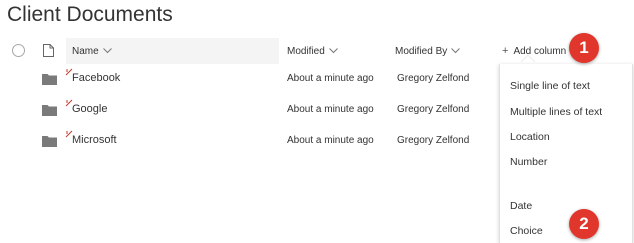  Describe the element at coordinates (505, 51) in the screenshot. I see `plus-icon: +` at that location.